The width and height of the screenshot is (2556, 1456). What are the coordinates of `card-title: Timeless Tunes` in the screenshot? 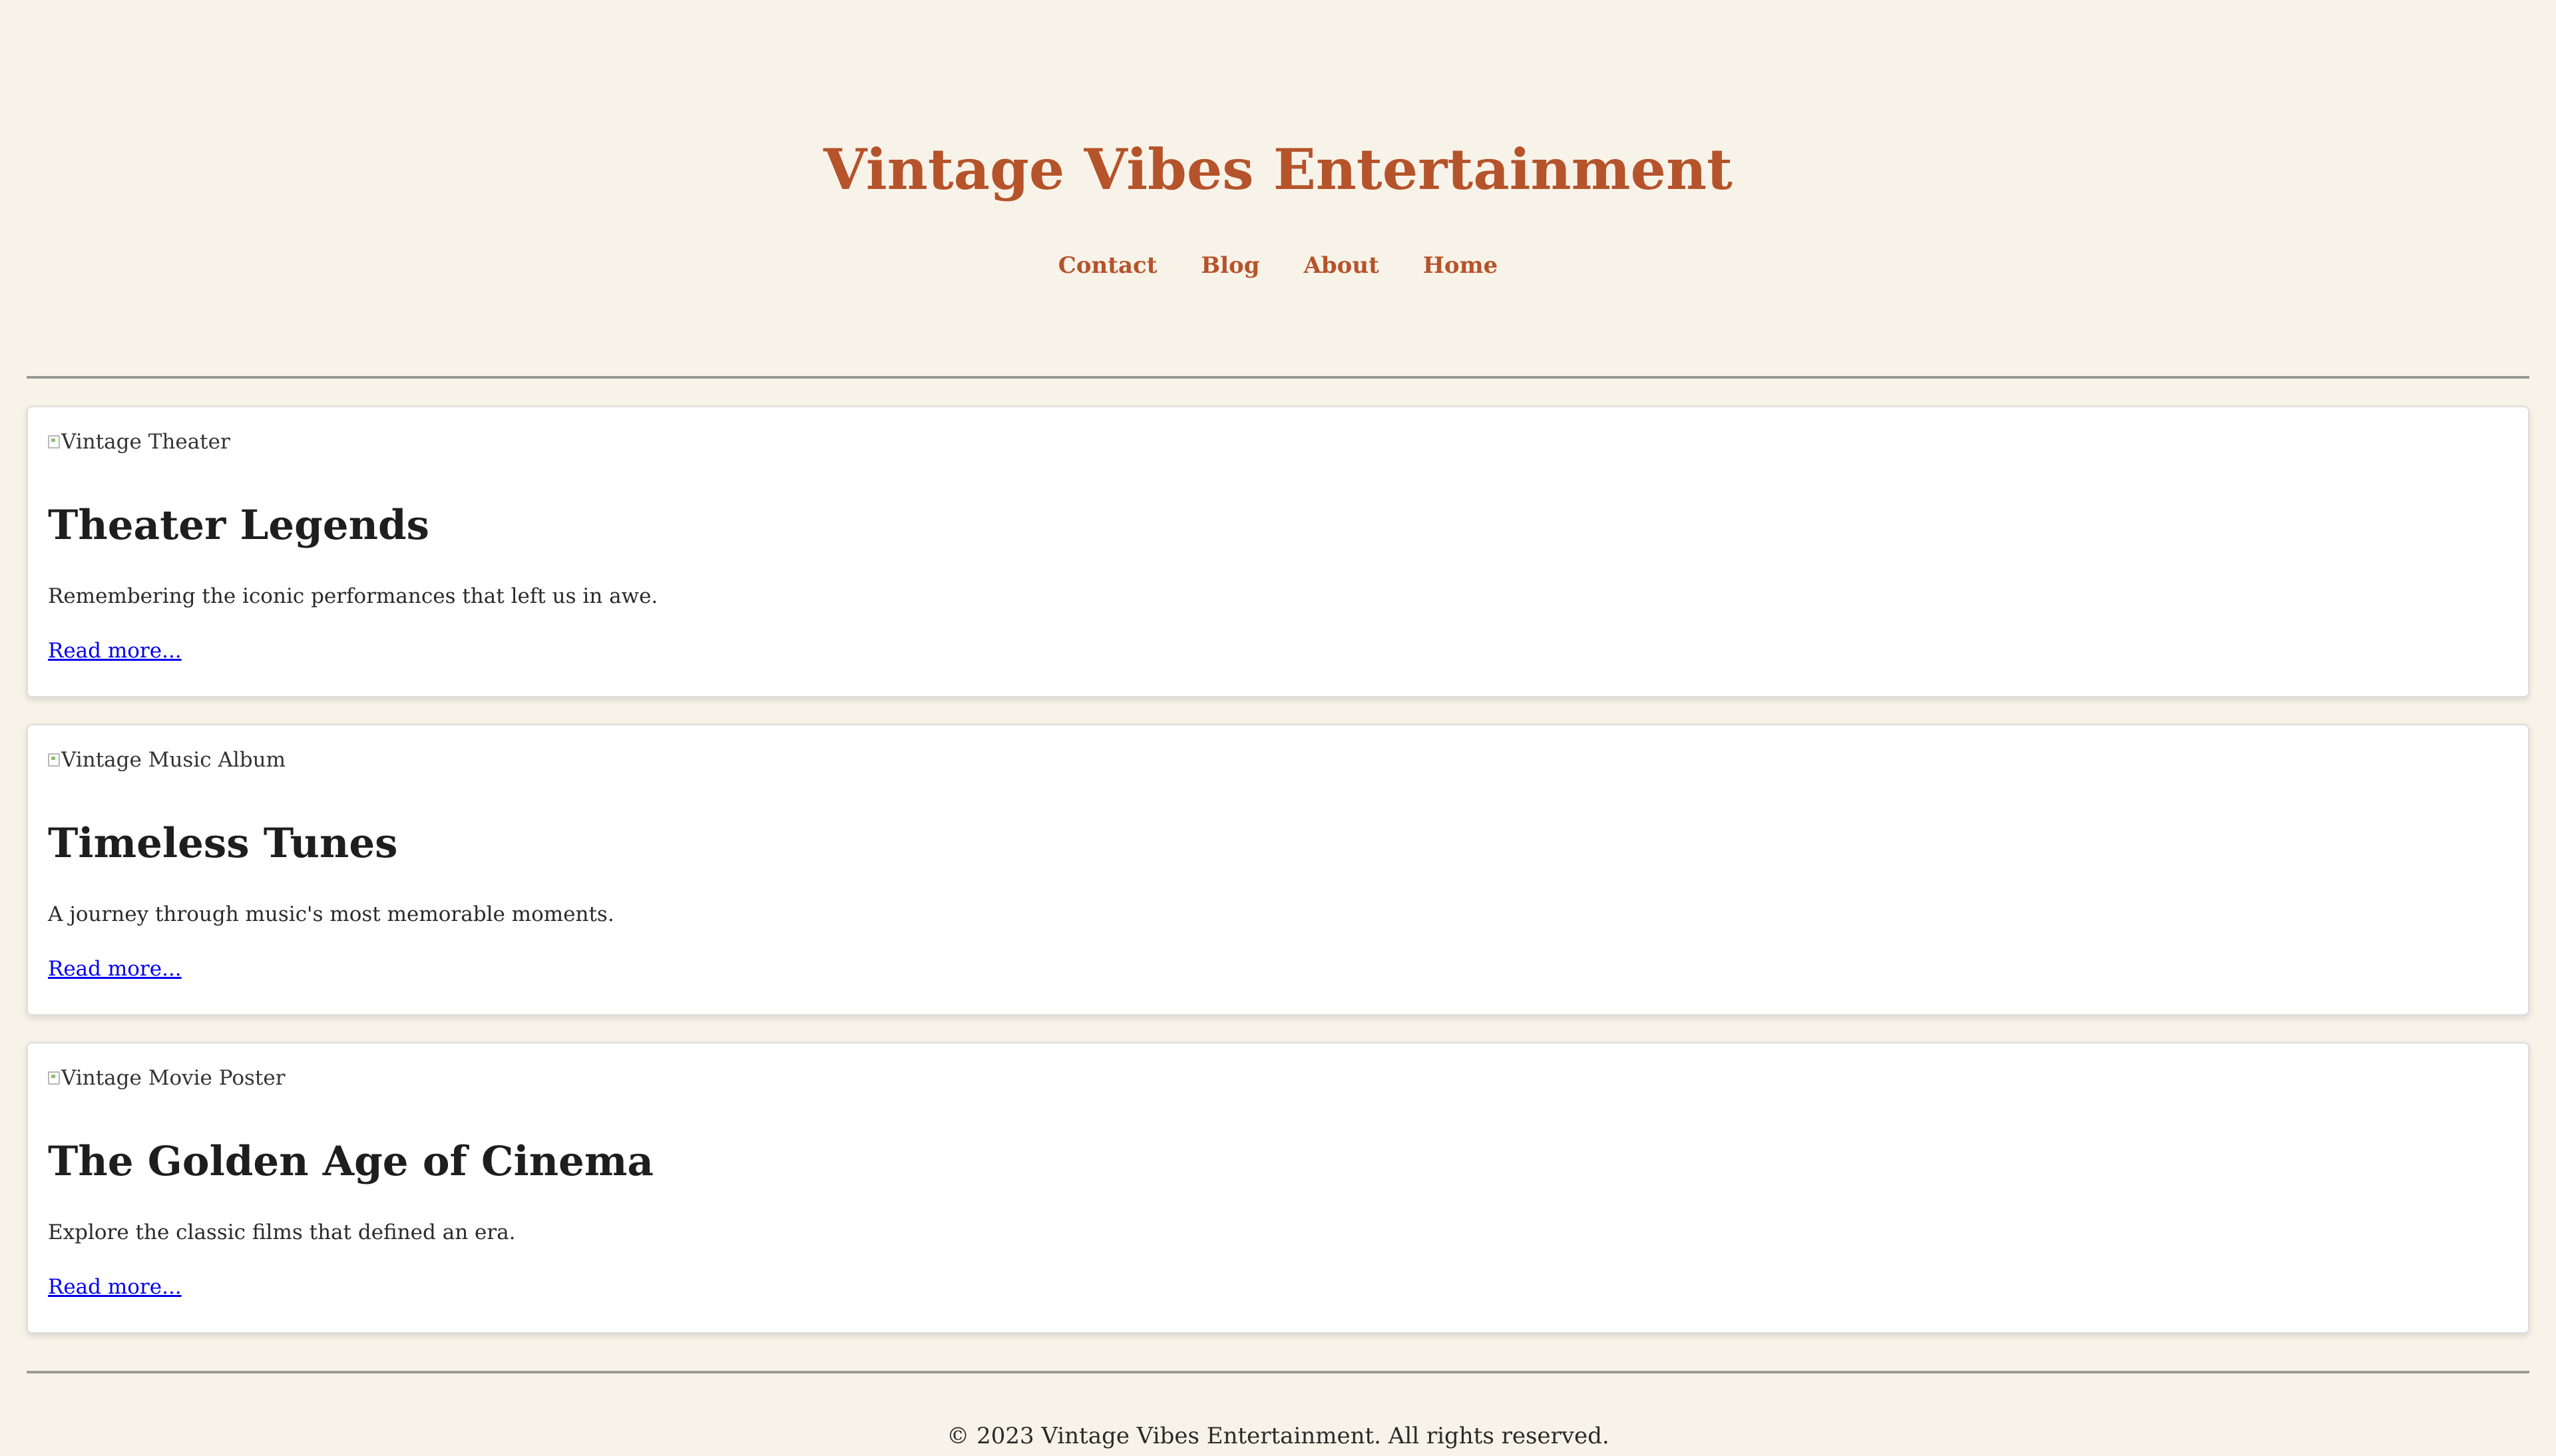 It's located at (223, 843).